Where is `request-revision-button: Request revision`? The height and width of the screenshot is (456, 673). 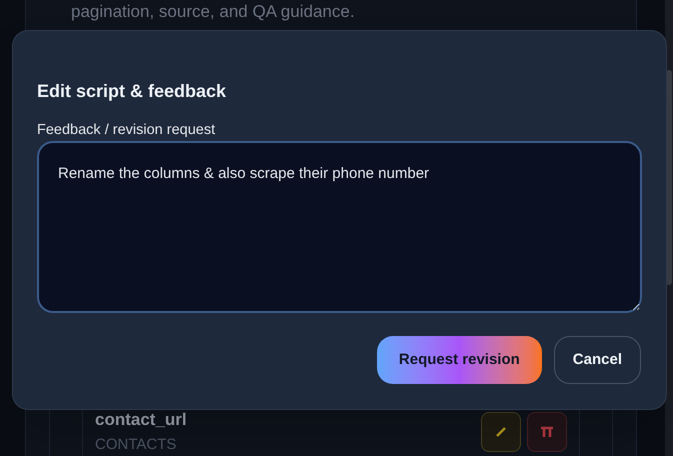
request-revision-button: Request revision is located at coordinates (459, 360).